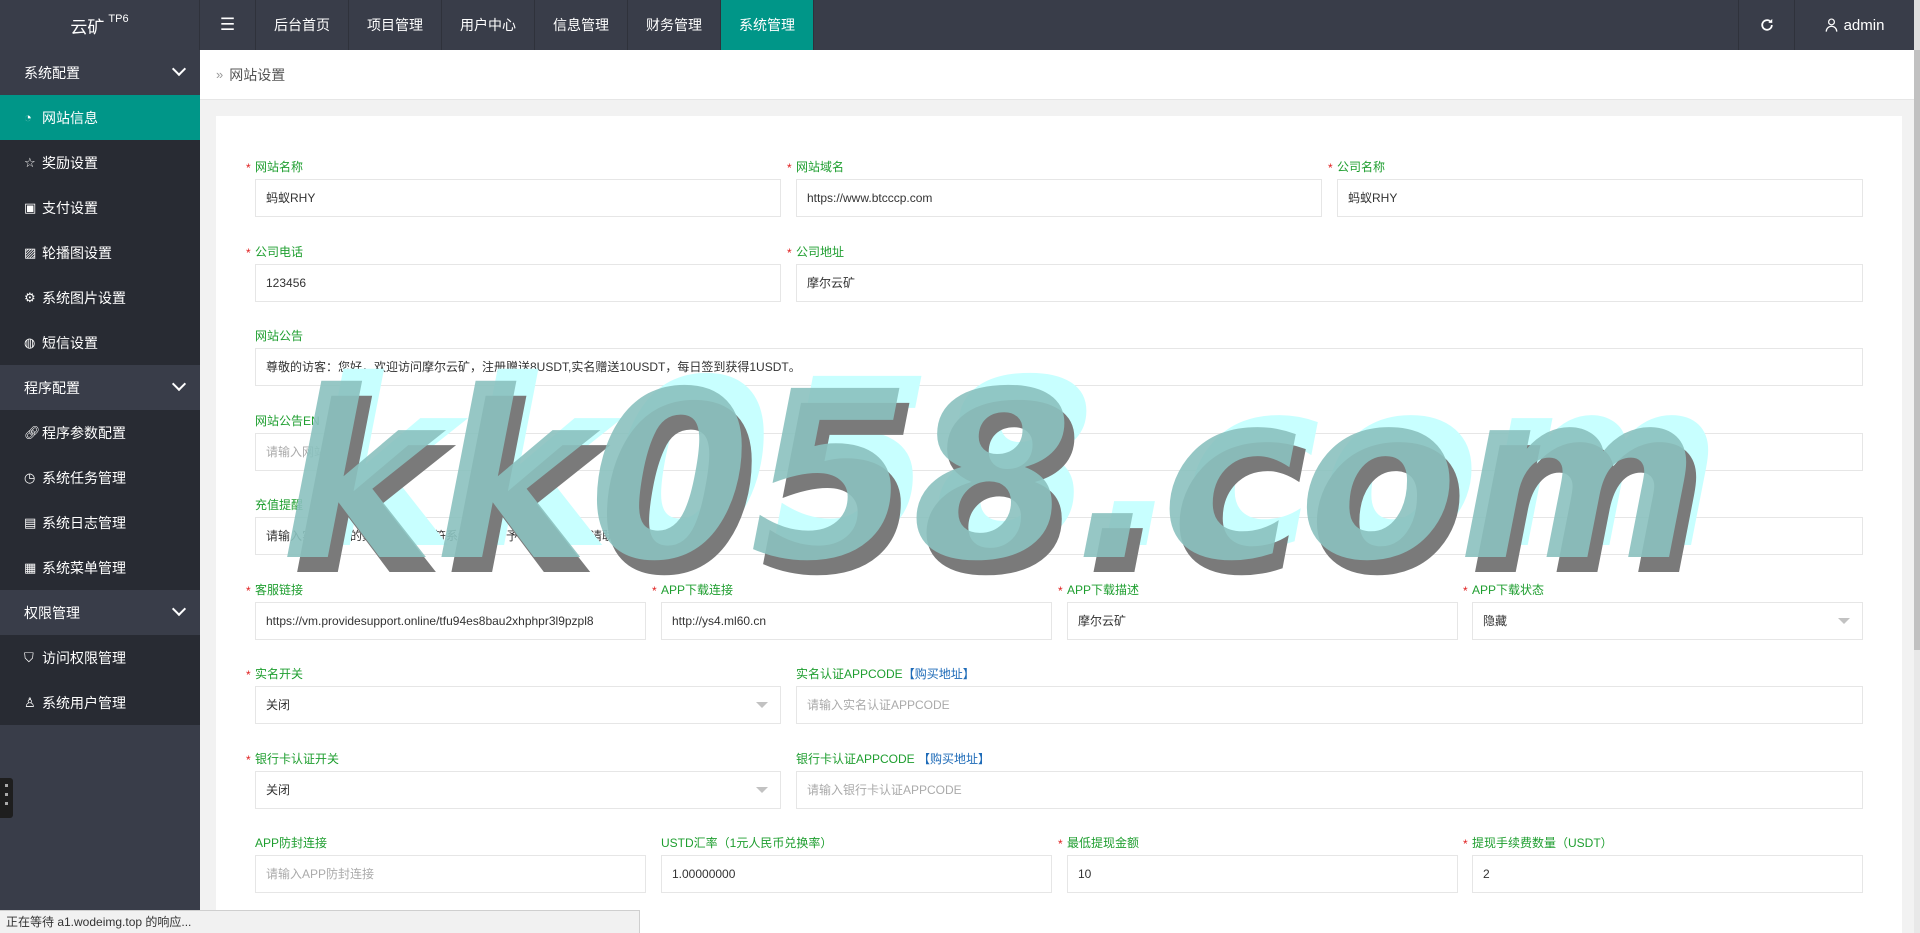 The image size is (1920, 933). I want to click on sidebar-group-permissions: 权限管理, so click(100, 612).